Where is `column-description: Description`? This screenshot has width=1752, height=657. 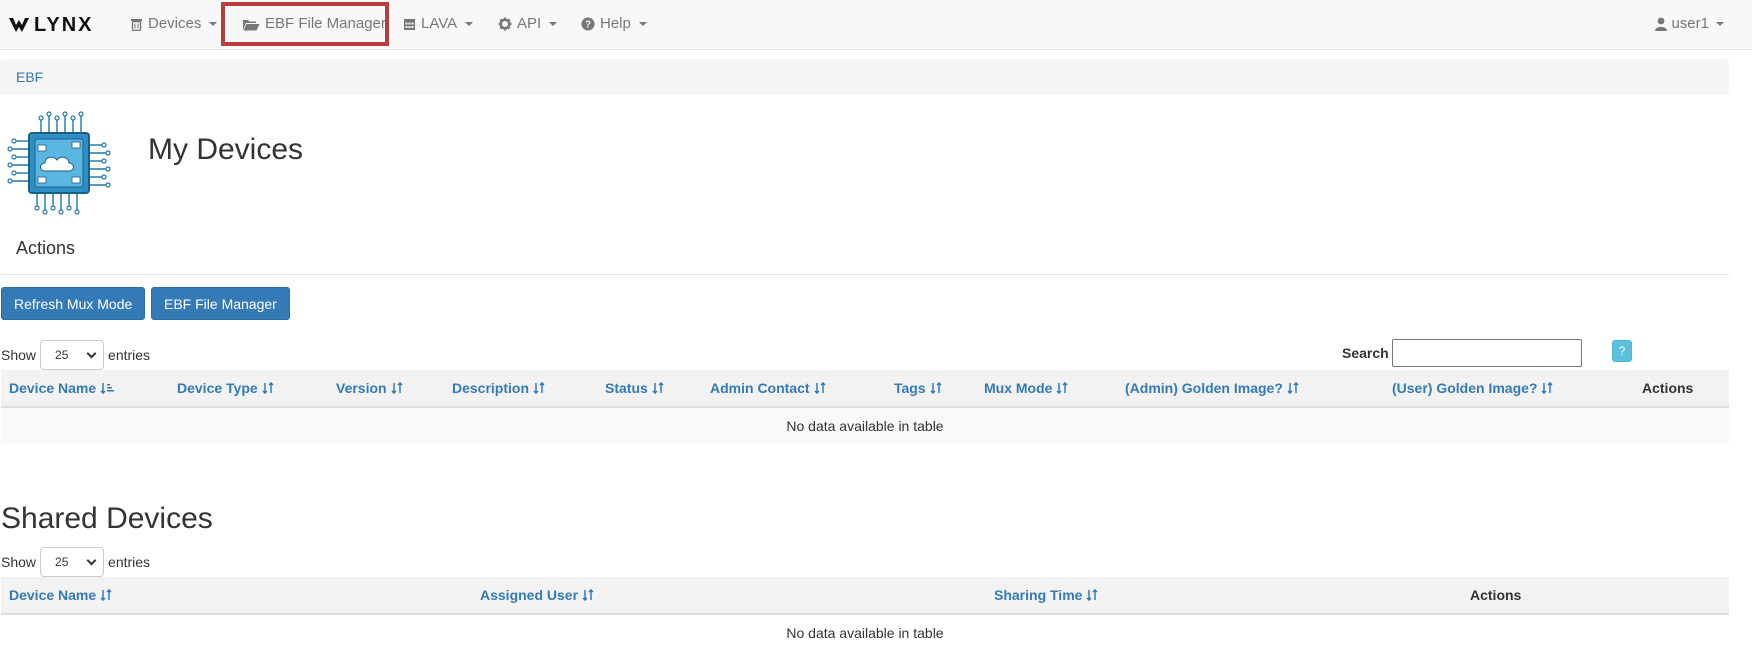 column-description: Description is located at coordinates (498, 388).